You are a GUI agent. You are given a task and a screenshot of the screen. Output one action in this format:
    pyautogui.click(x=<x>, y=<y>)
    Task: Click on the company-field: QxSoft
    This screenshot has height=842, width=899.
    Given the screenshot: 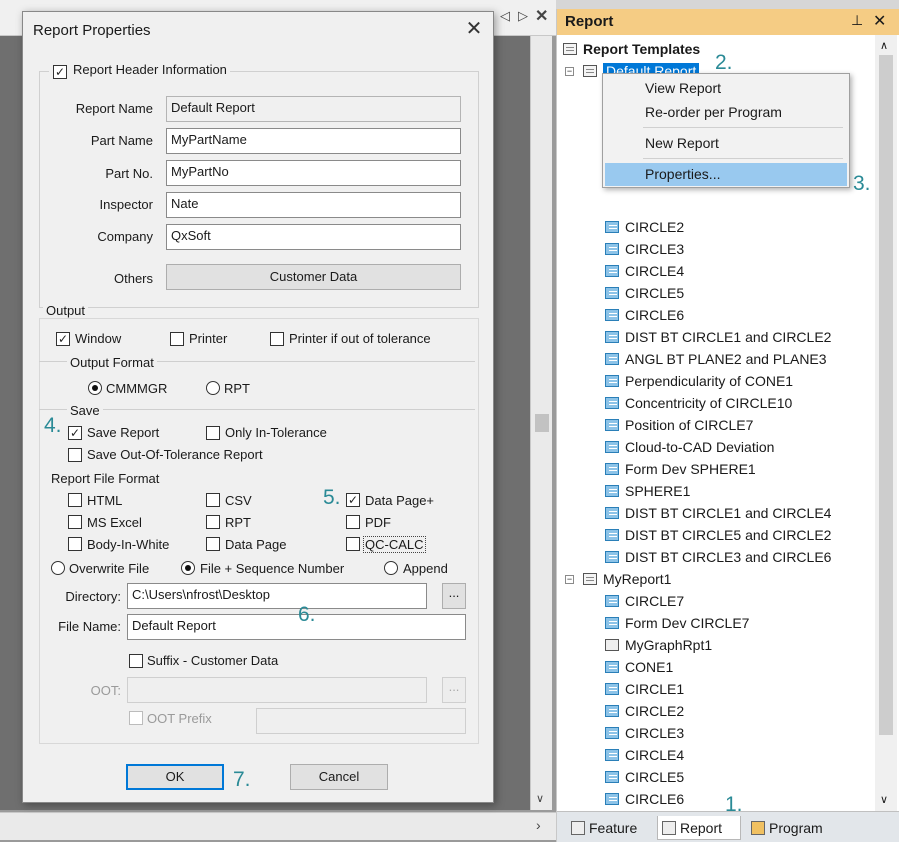 What is the action you would take?
    pyautogui.click(x=313, y=237)
    